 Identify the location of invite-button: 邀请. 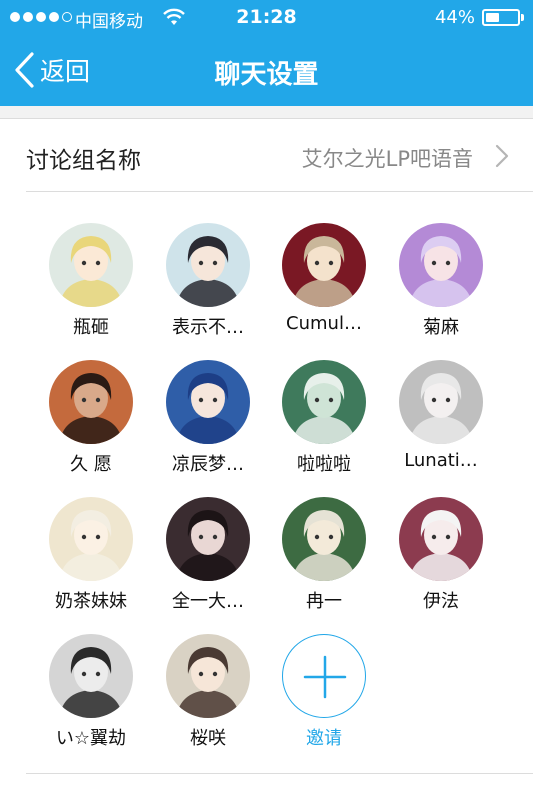
(324, 698).